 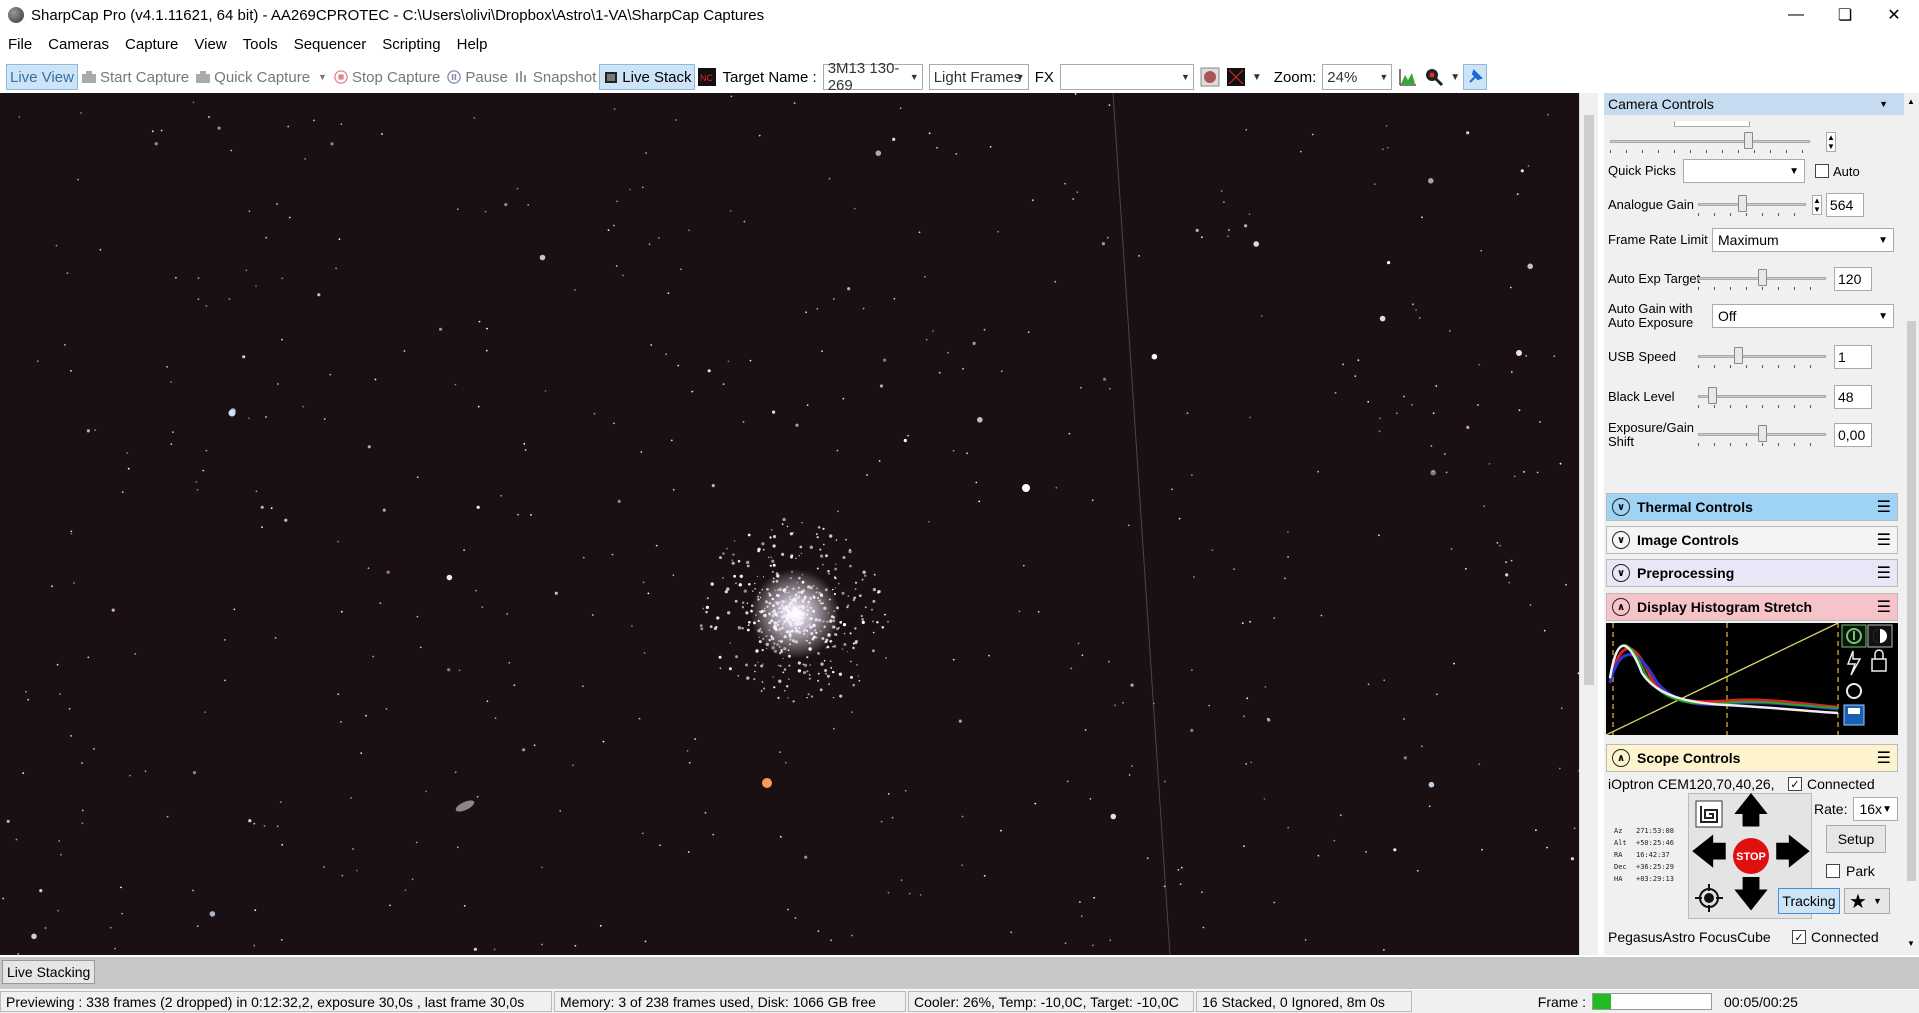 I want to click on histogram-button, so click(x=1408, y=77).